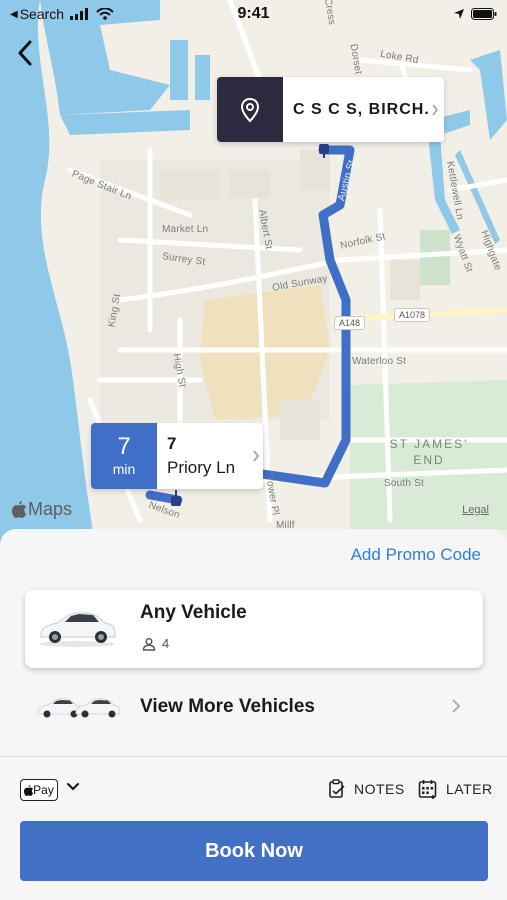 This screenshot has height=900, width=507. Describe the element at coordinates (149, 644) in the screenshot. I see `person-icon` at that location.